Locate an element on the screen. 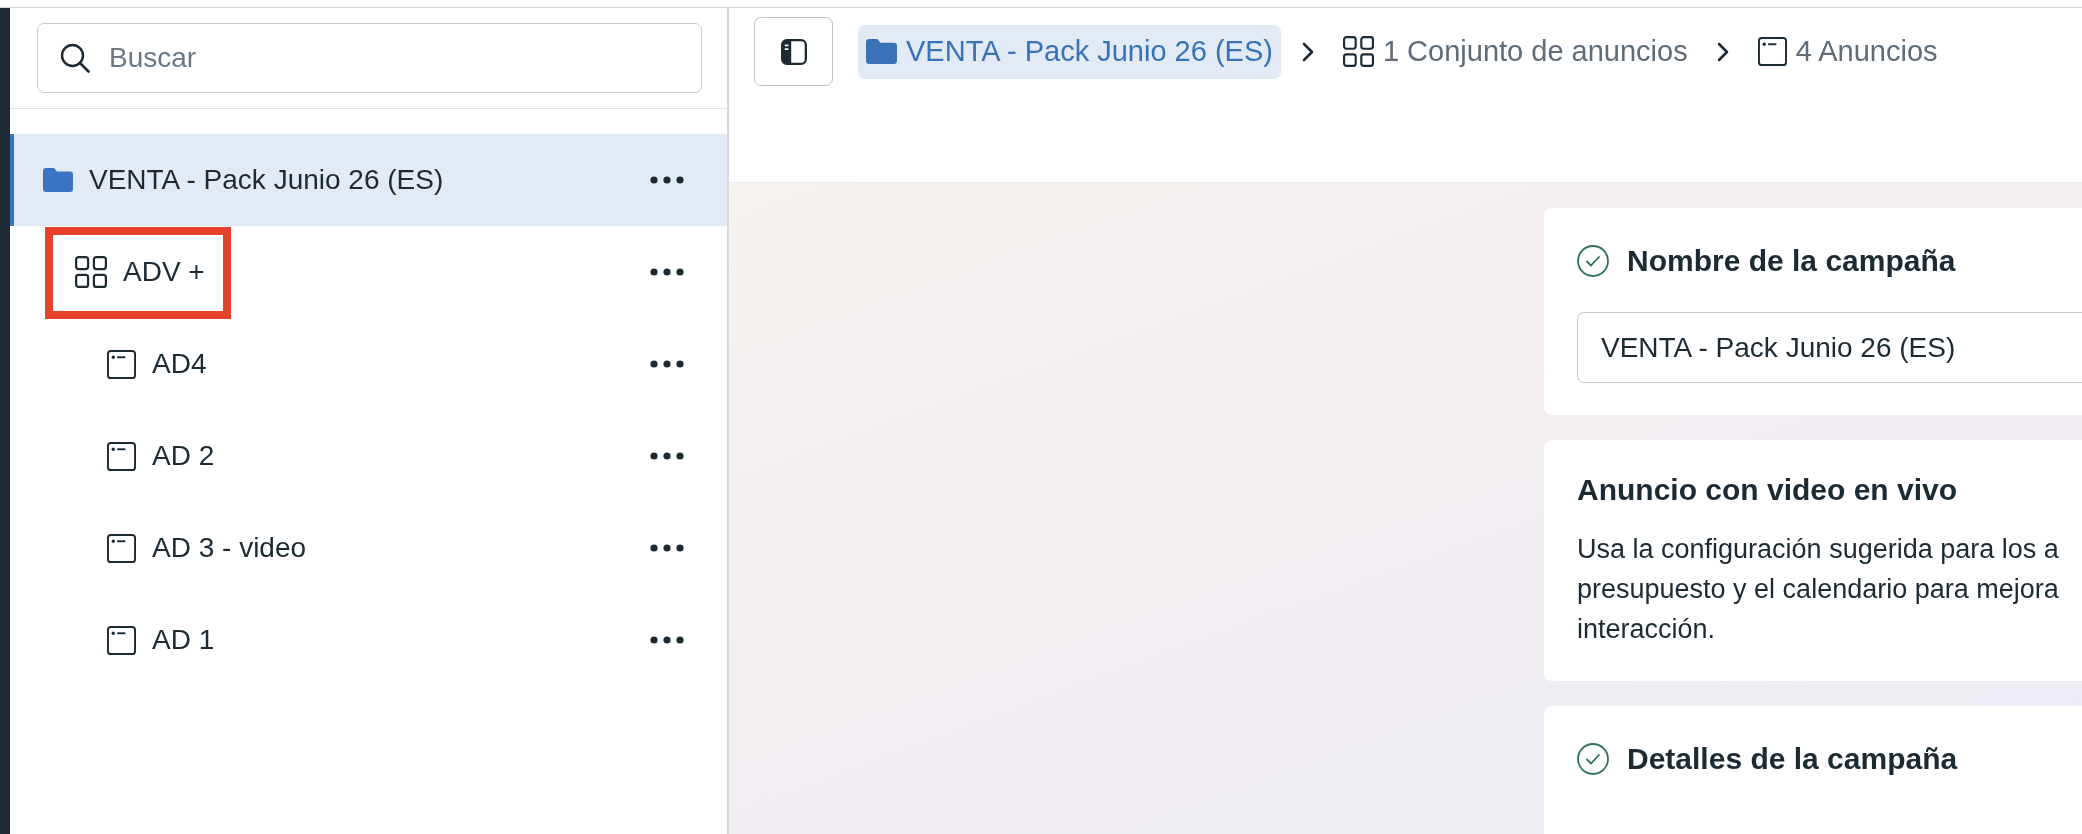 The image size is (2082, 834). panel-icon is located at coordinates (793, 51).